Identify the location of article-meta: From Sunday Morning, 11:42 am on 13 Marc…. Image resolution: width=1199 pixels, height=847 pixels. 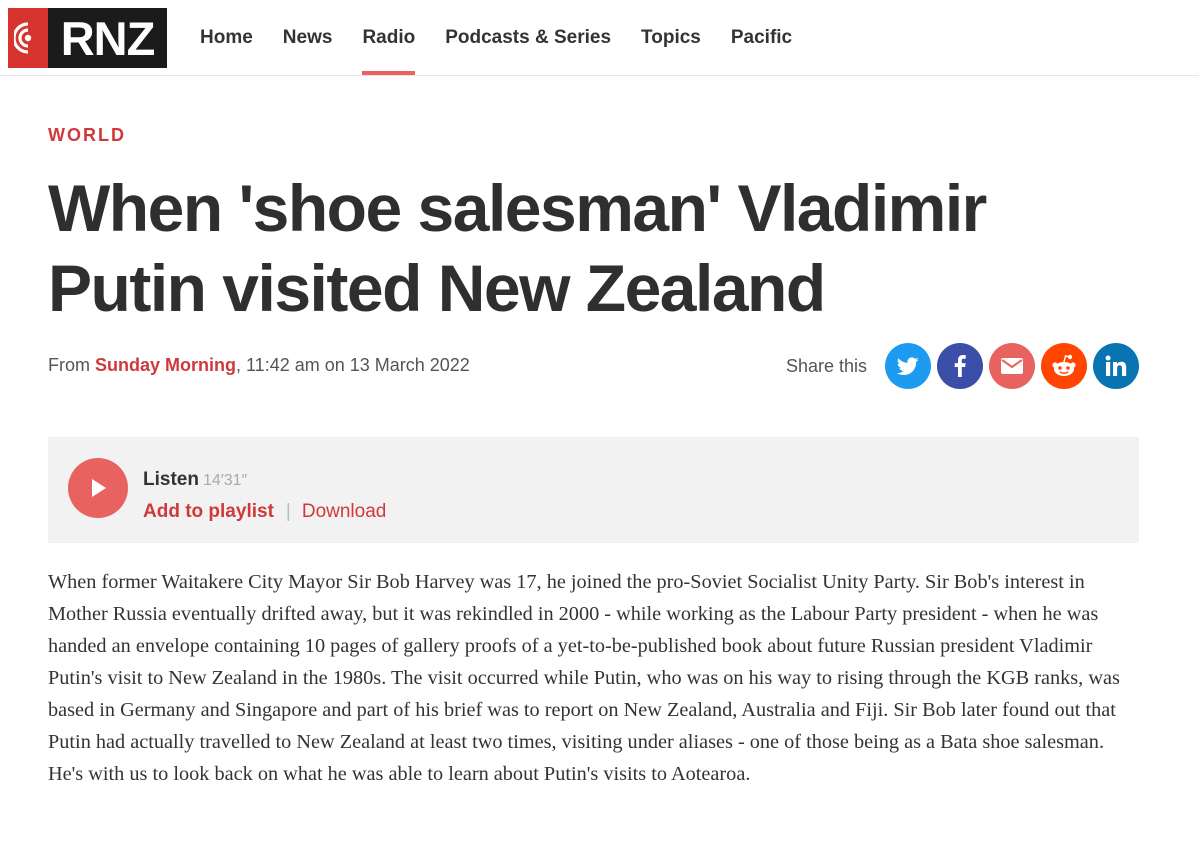
(259, 365).